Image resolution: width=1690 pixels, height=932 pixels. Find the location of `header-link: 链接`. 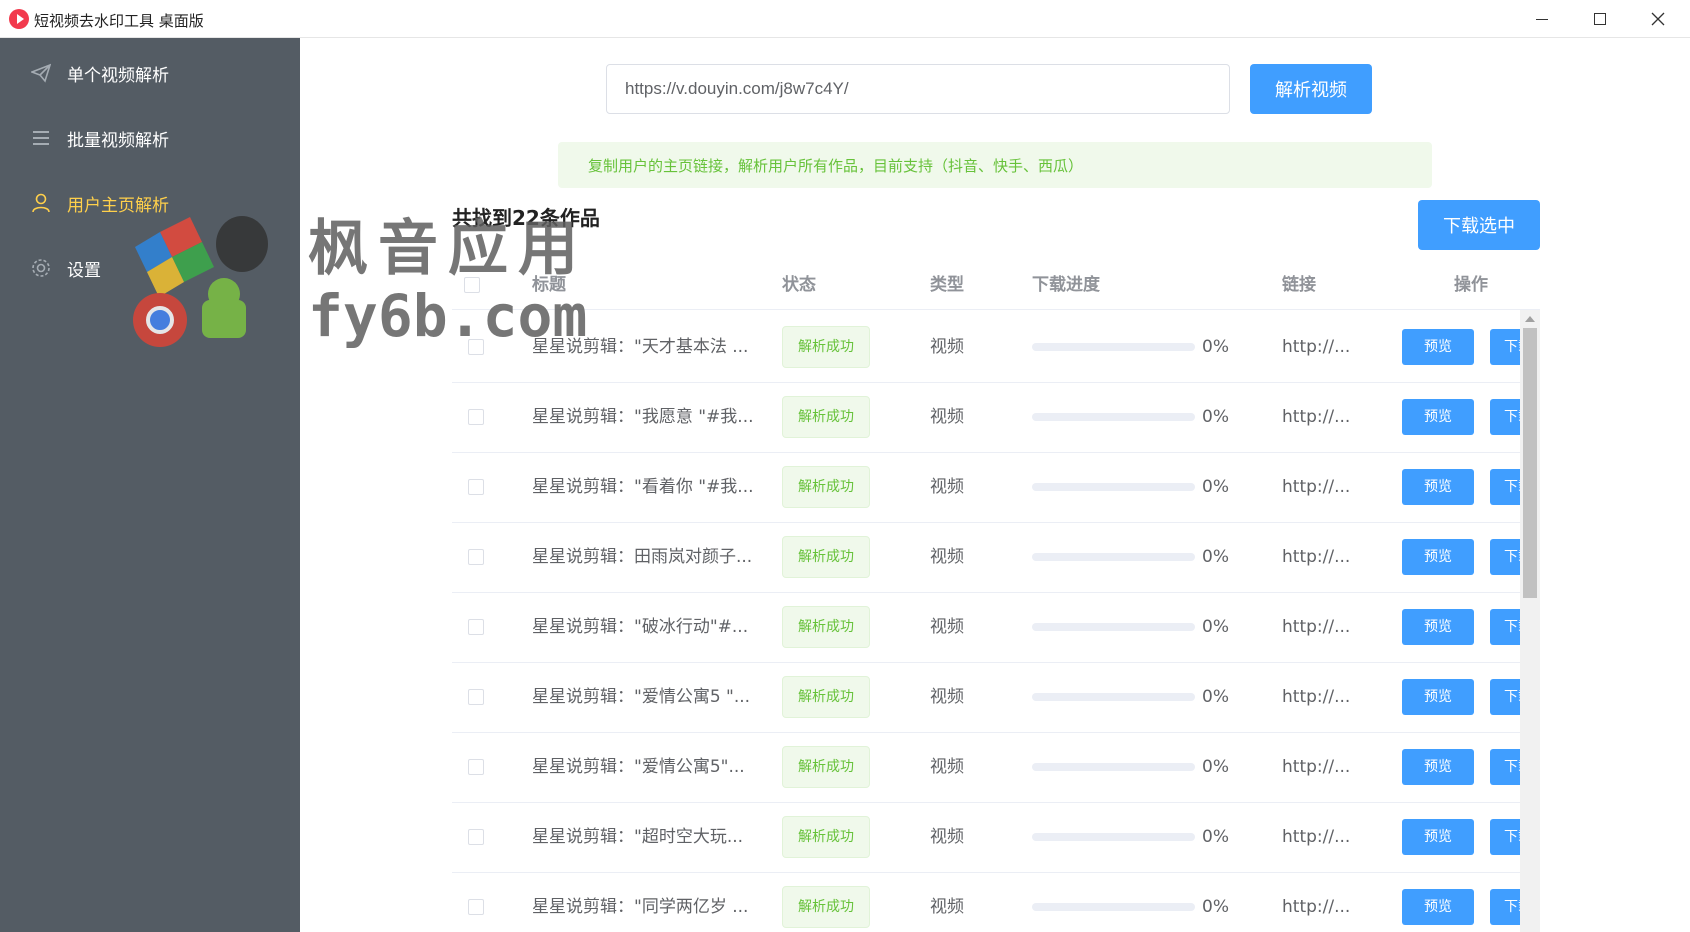

header-link: 链接 is located at coordinates (1299, 285).